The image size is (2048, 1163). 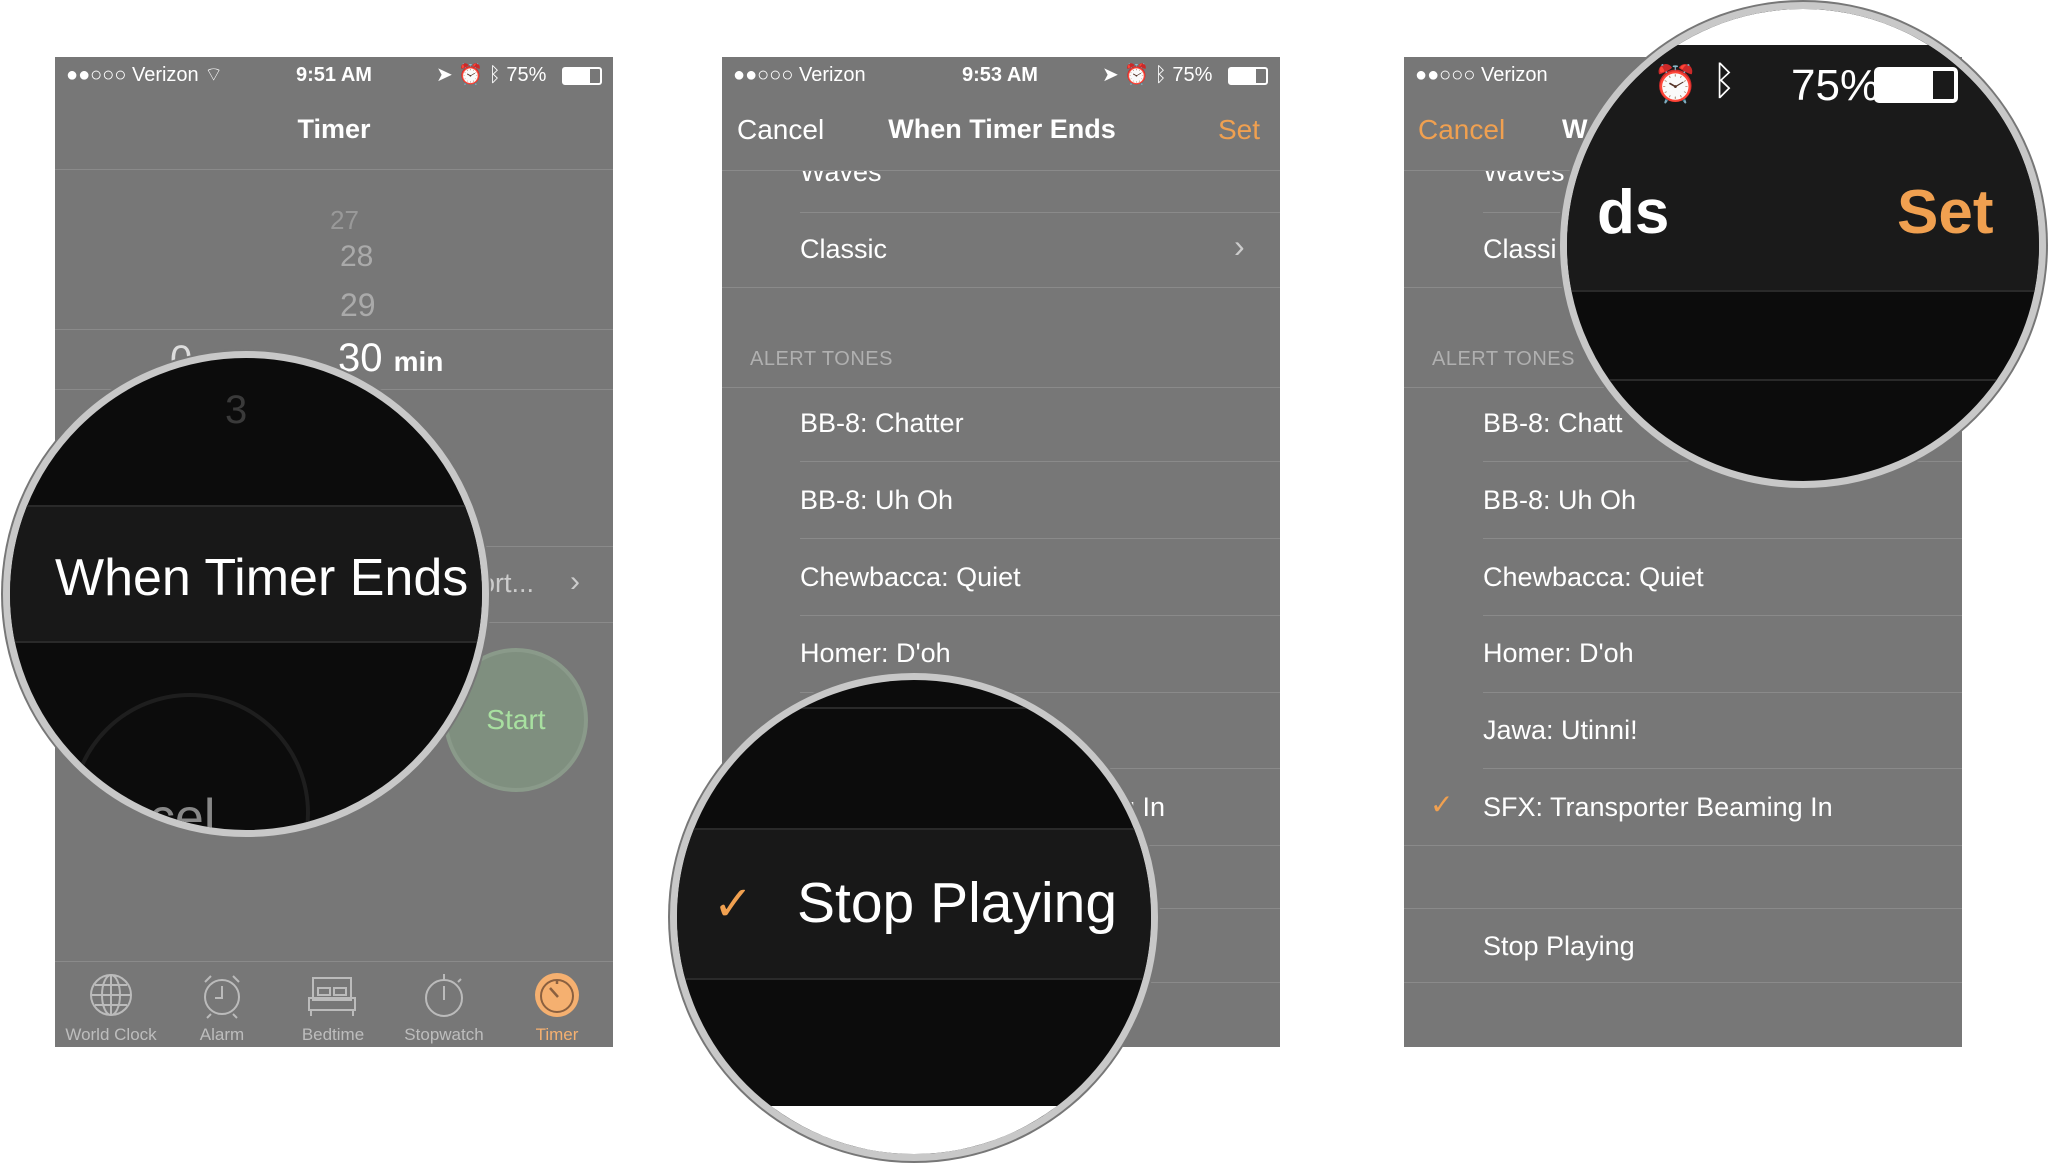 What do you see at coordinates (1559, 946) in the screenshot?
I see `list-item-stop-playing: Stop Playing` at bounding box center [1559, 946].